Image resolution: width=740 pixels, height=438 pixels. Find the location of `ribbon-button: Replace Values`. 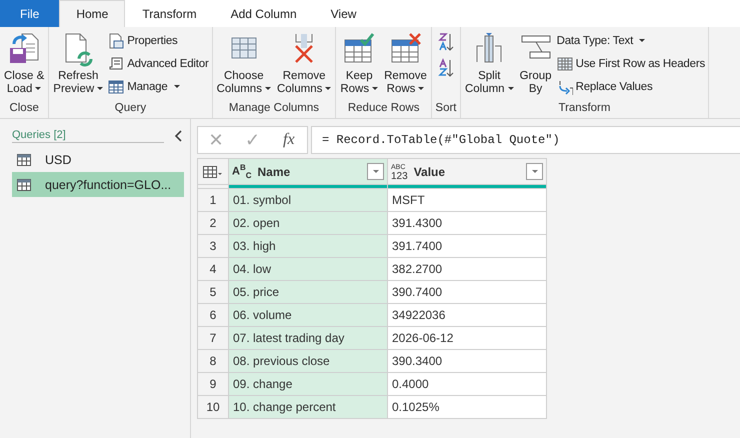

ribbon-button: Replace Values is located at coordinates (631, 86).